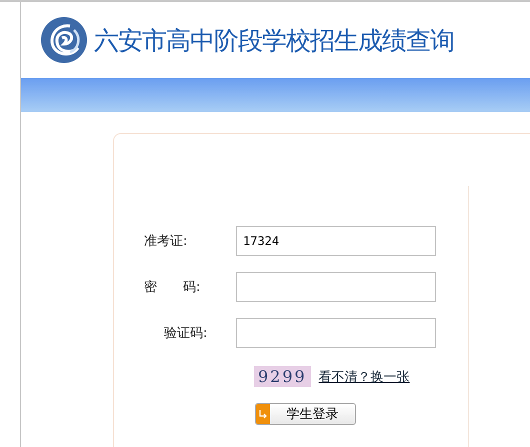  What do you see at coordinates (282, 376) in the screenshot?
I see `captcha-image: 9299` at bounding box center [282, 376].